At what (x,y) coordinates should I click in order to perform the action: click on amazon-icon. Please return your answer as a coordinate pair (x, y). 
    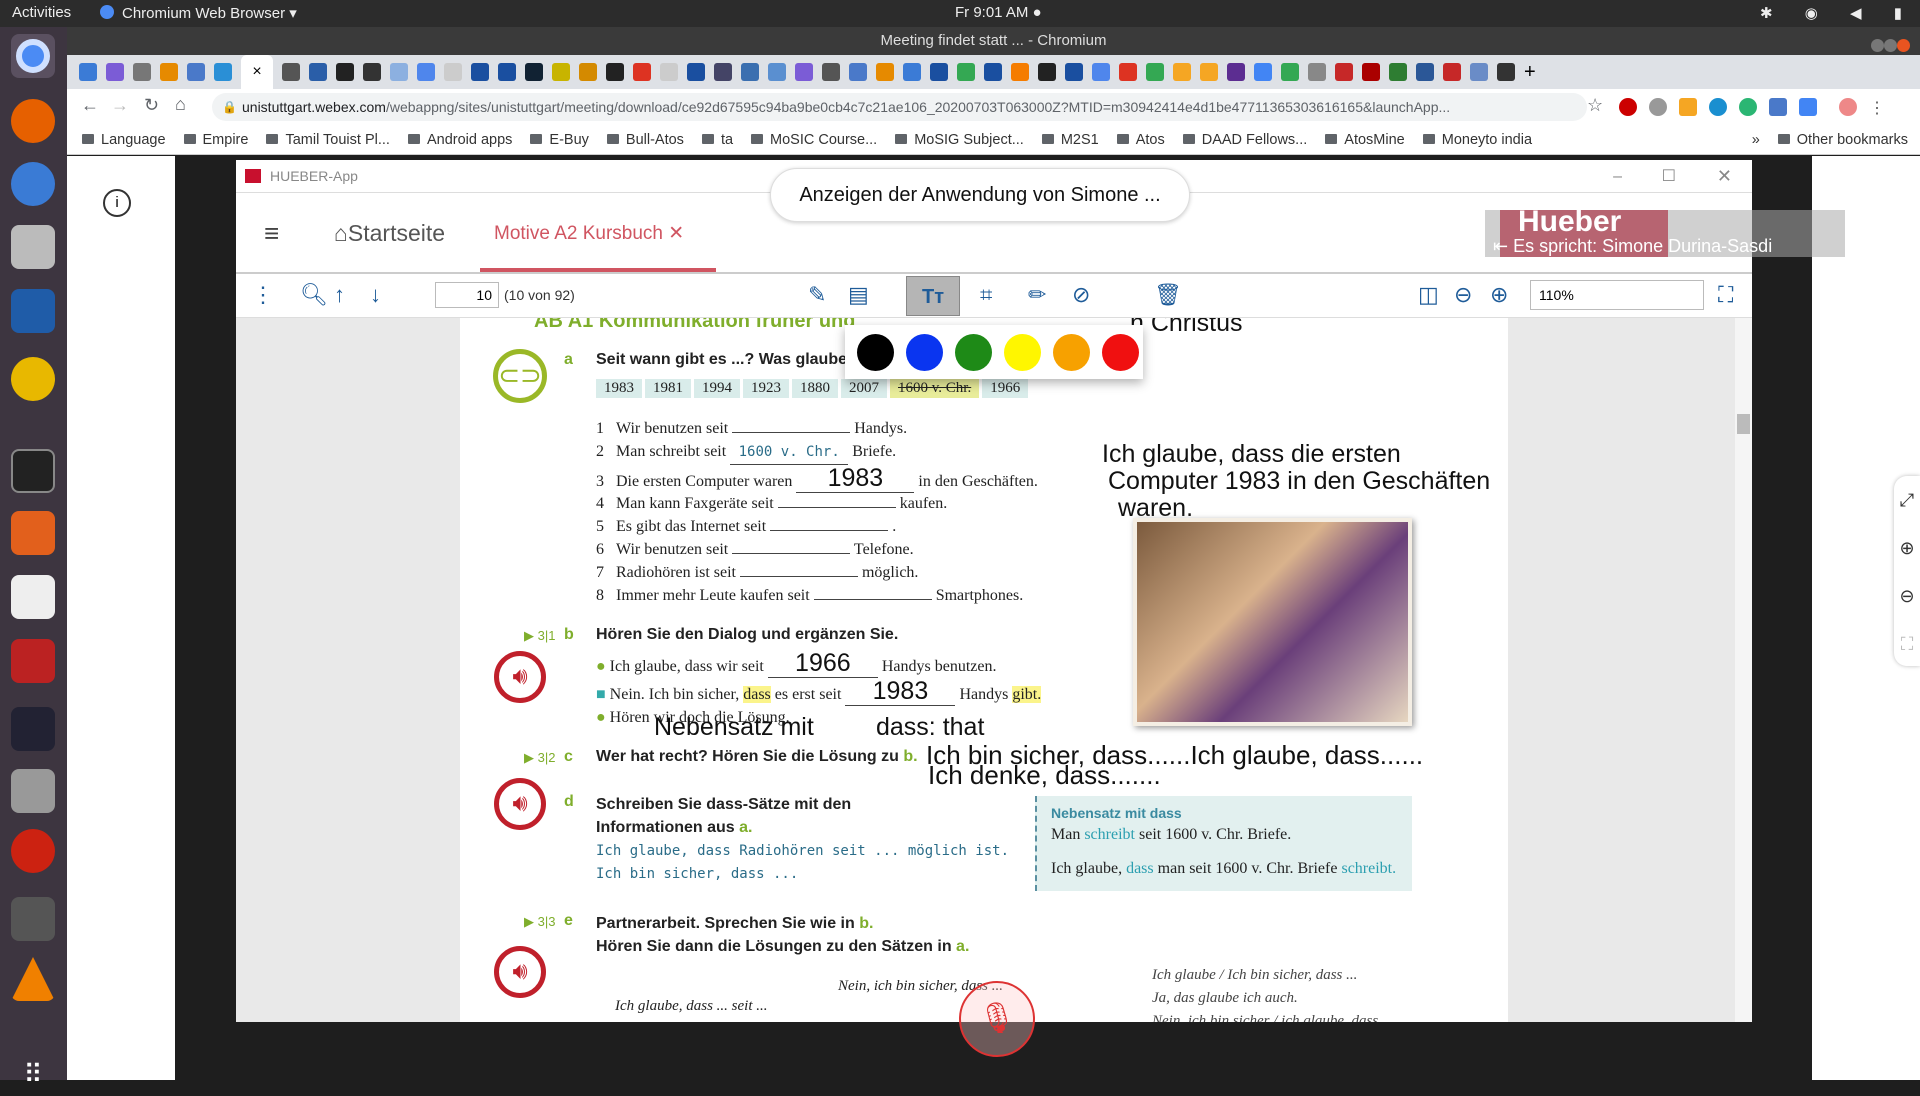
    Looking at the image, I should click on (33, 597).